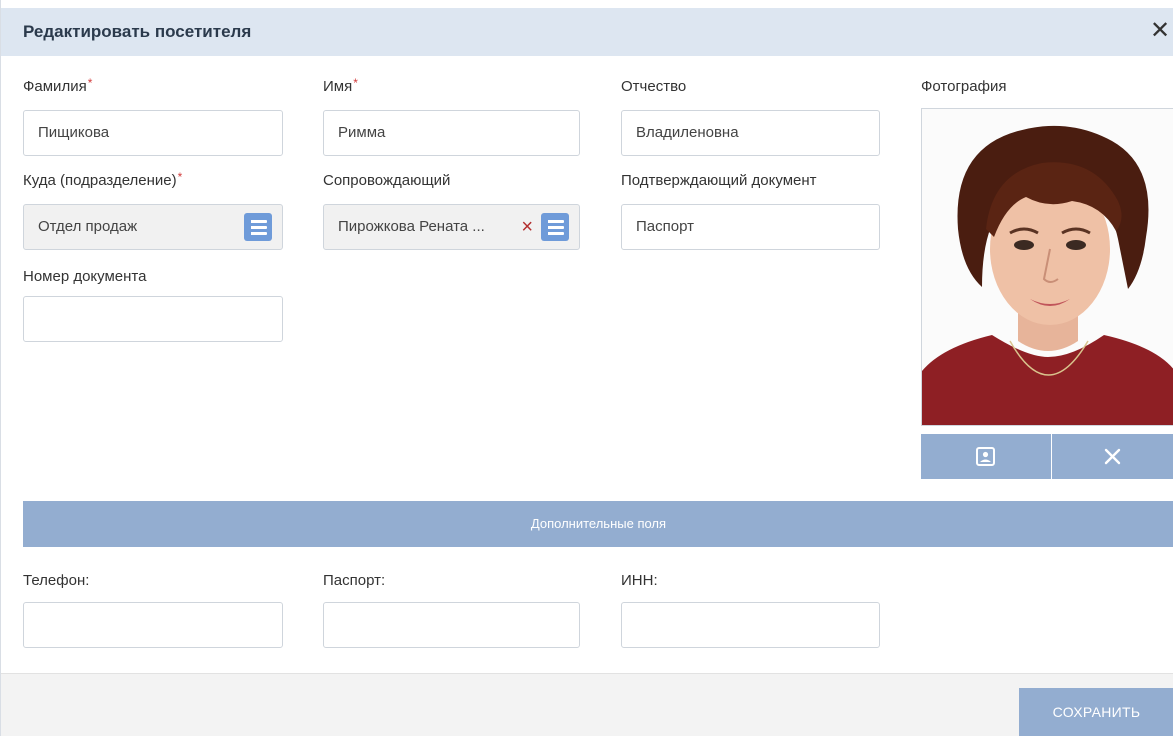  I want to click on close-icon: ✕, so click(1159, 31).